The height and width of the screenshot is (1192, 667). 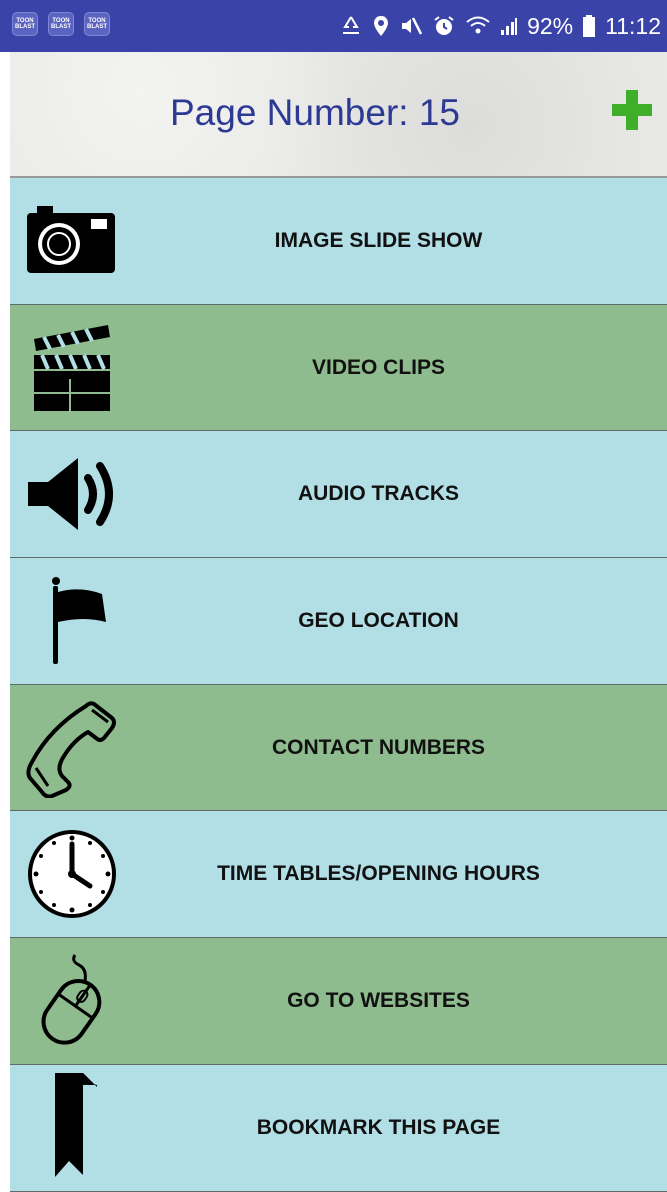 I want to click on menu-item-go-to-websites: GO TO WEBSITES, so click(x=338, y=1001).